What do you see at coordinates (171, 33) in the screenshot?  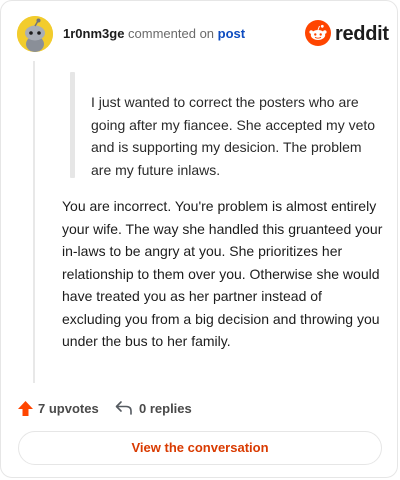 I see `action-text: commented on` at bounding box center [171, 33].